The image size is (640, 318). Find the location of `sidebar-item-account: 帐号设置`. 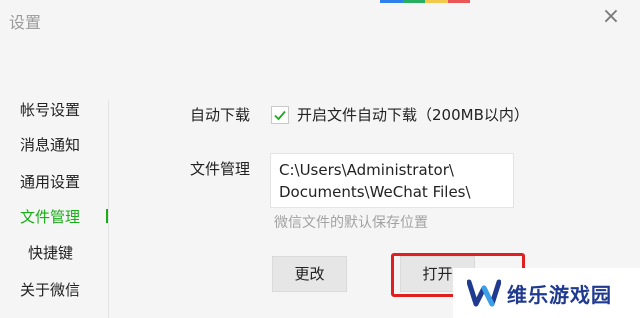

sidebar-item-account: 帐号设置 is located at coordinates (54, 109).